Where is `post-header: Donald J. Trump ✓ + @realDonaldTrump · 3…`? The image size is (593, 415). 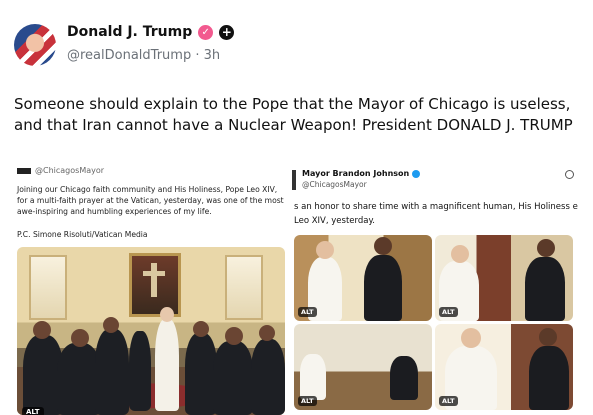
post-header: Donald J. Trump ✓ + @realDonaldTrump · 3… is located at coordinates (299, 45).